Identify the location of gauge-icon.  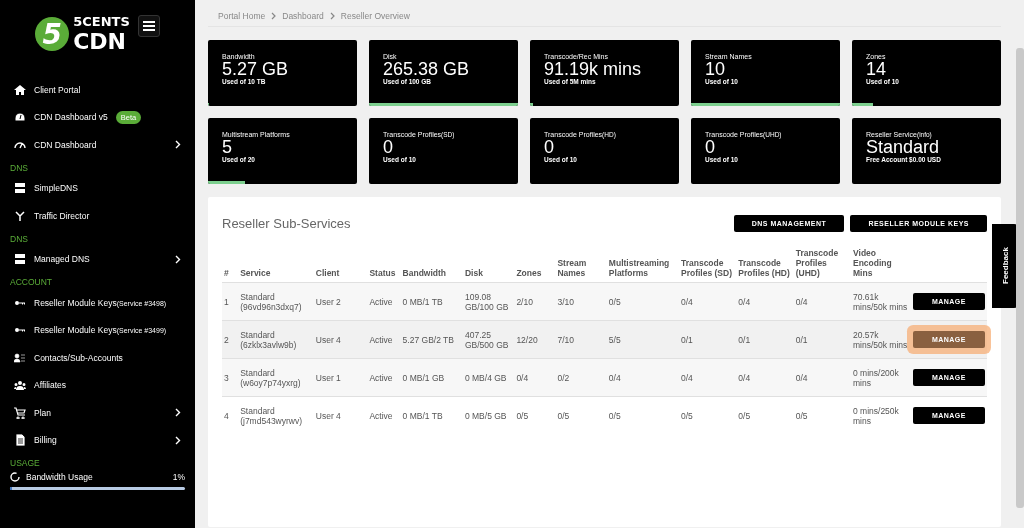
(20, 117).